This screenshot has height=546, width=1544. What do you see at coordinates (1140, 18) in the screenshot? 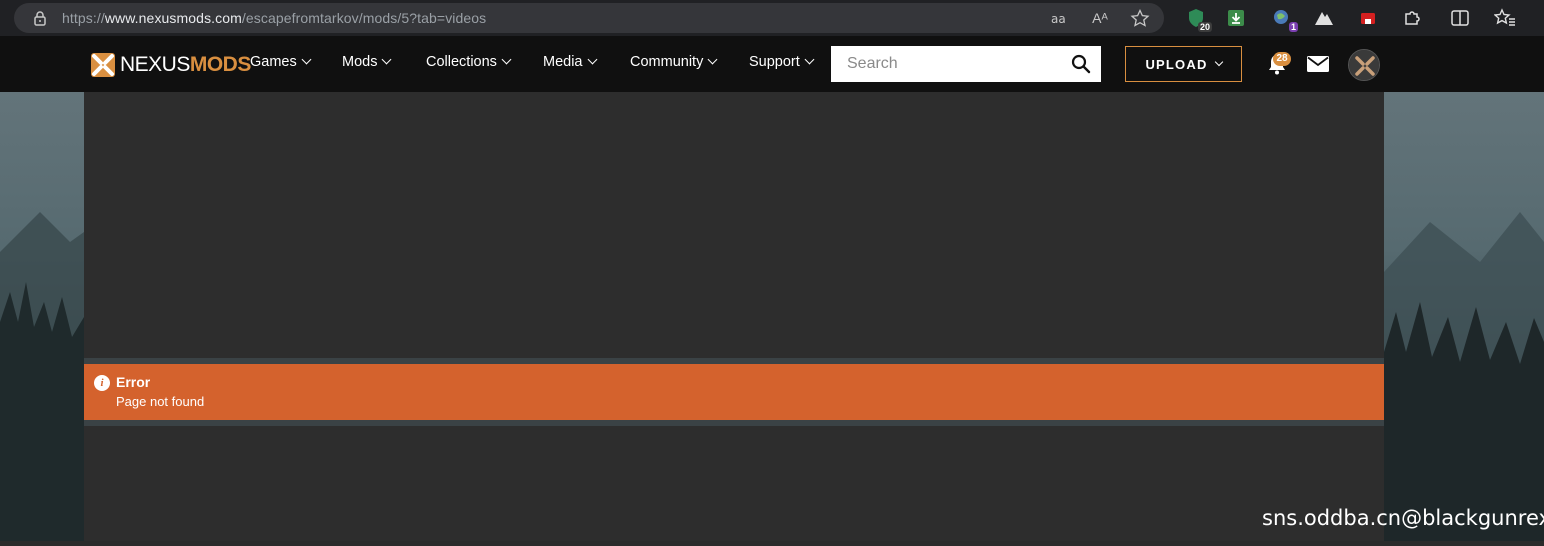
I see `star-icon` at bounding box center [1140, 18].